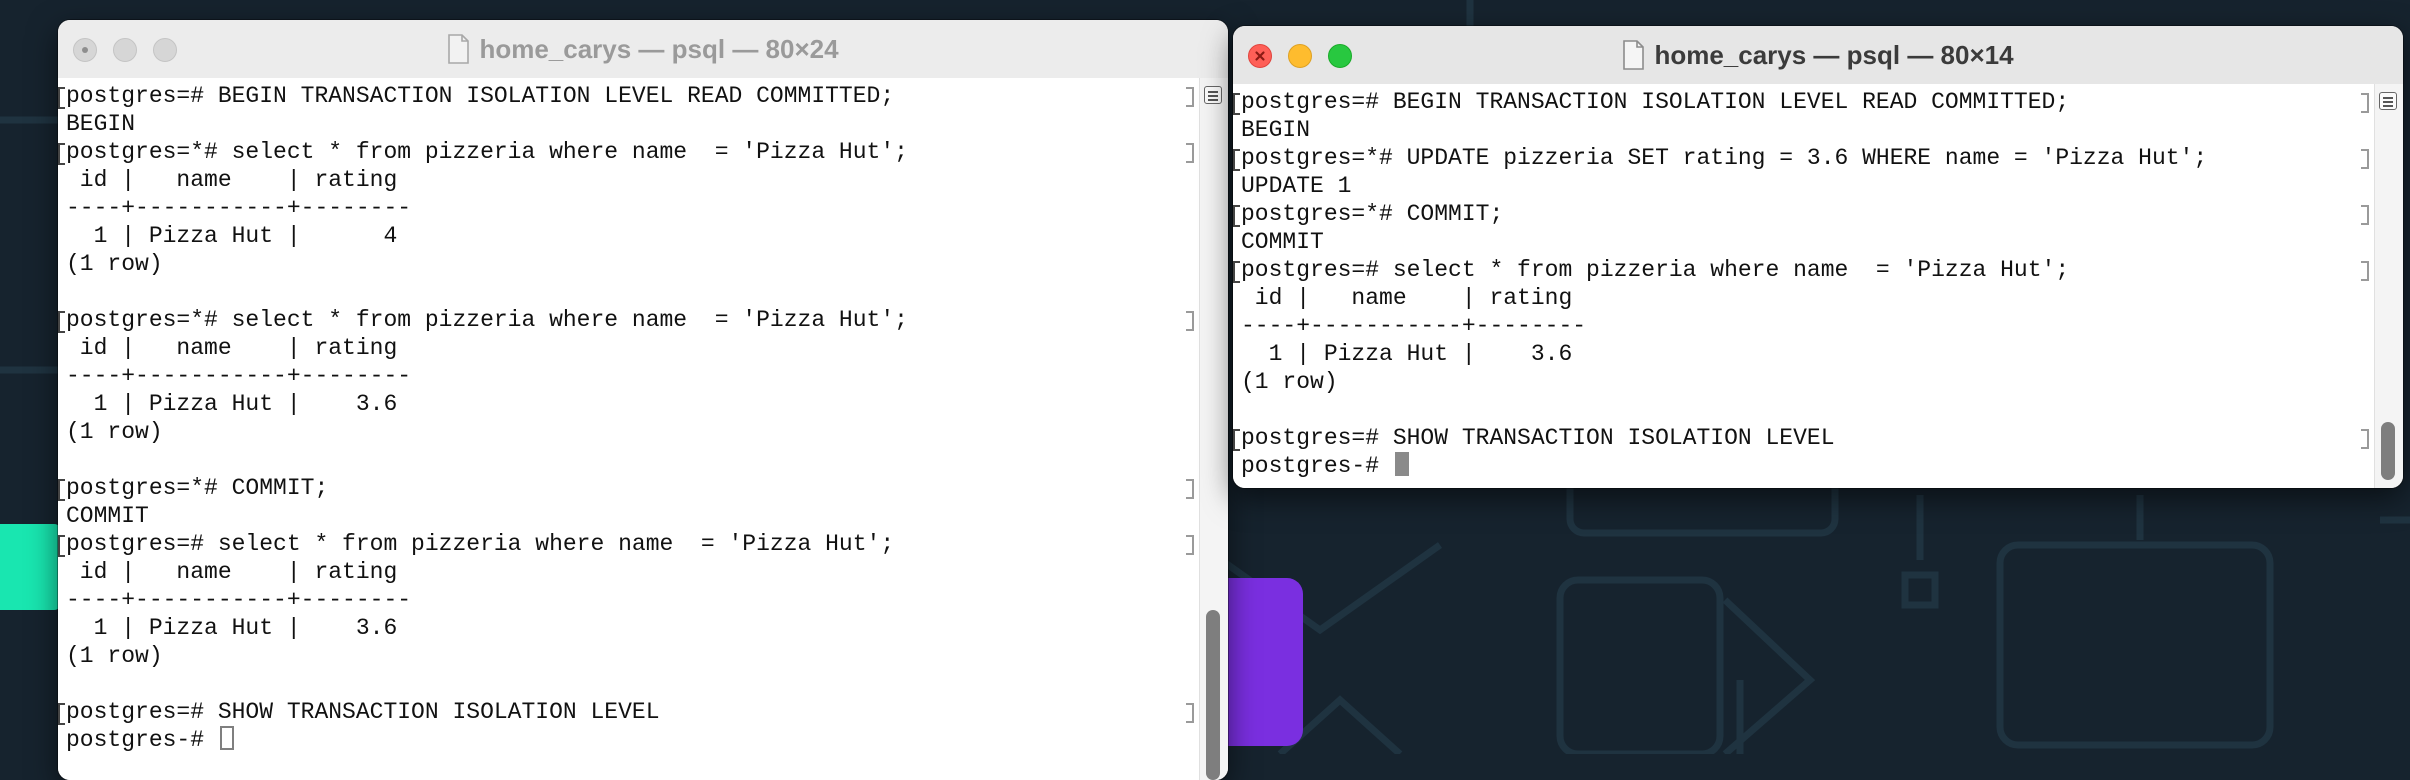 This screenshot has width=2410, height=780. Describe the element at coordinates (1296, 186) in the screenshot. I see `terminal-line: UPDATE 1` at that location.